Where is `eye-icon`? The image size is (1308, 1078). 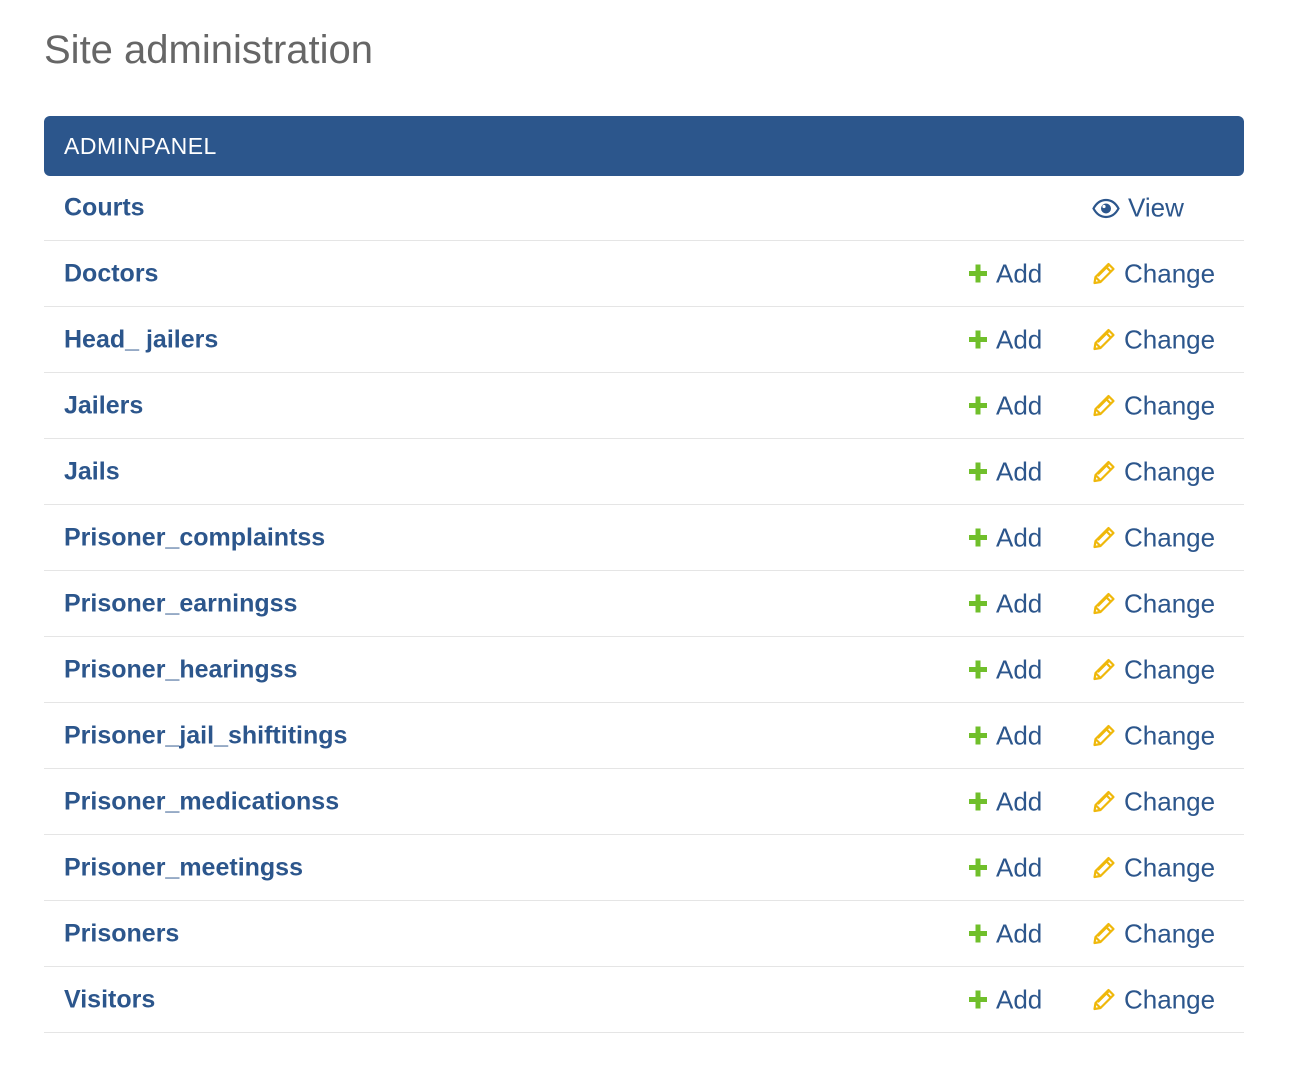
eye-icon is located at coordinates (1106, 208).